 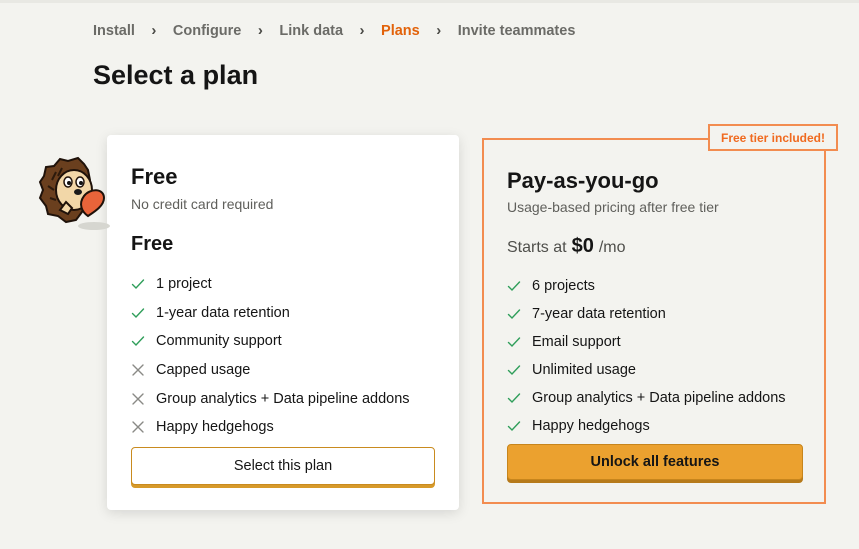 I want to click on unlock-all-features-button: Unlock all features, so click(x=655, y=462).